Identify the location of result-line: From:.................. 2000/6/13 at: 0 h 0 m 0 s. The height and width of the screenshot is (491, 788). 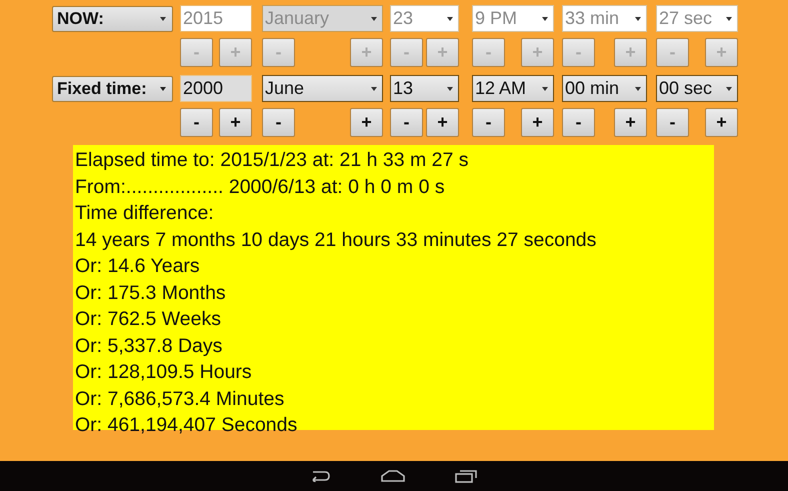
(260, 187).